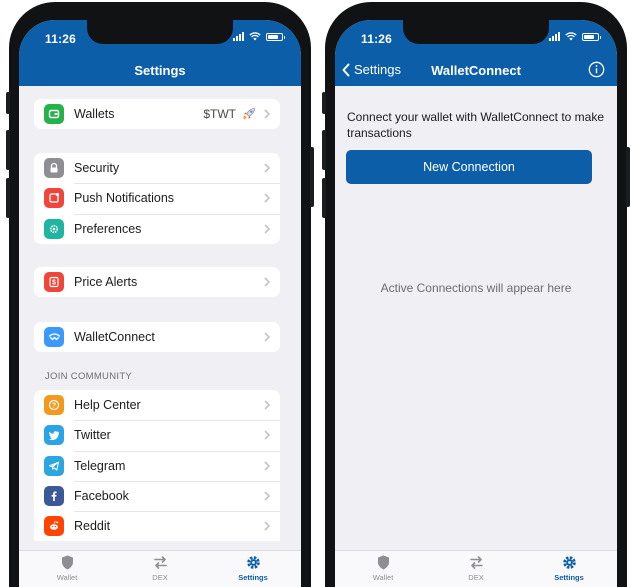 This screenshot has width=636, height=587. Describe the element at coordinates (54, 337) in the screenshot. I see `walletconnect-icon` at that location.